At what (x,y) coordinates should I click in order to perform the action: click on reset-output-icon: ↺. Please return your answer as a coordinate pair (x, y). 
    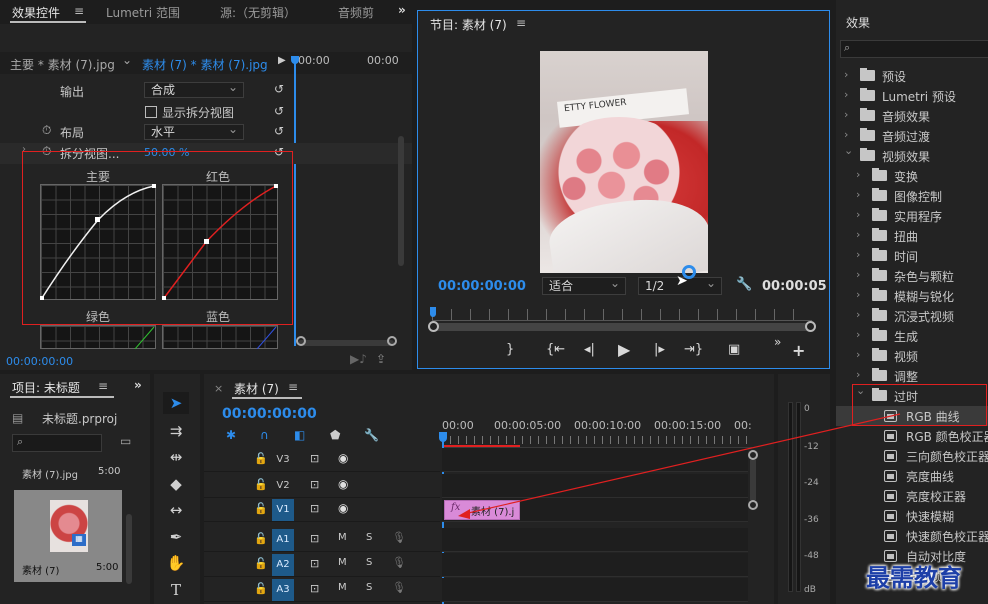
    Looking at the image, I should click on (279, 89).